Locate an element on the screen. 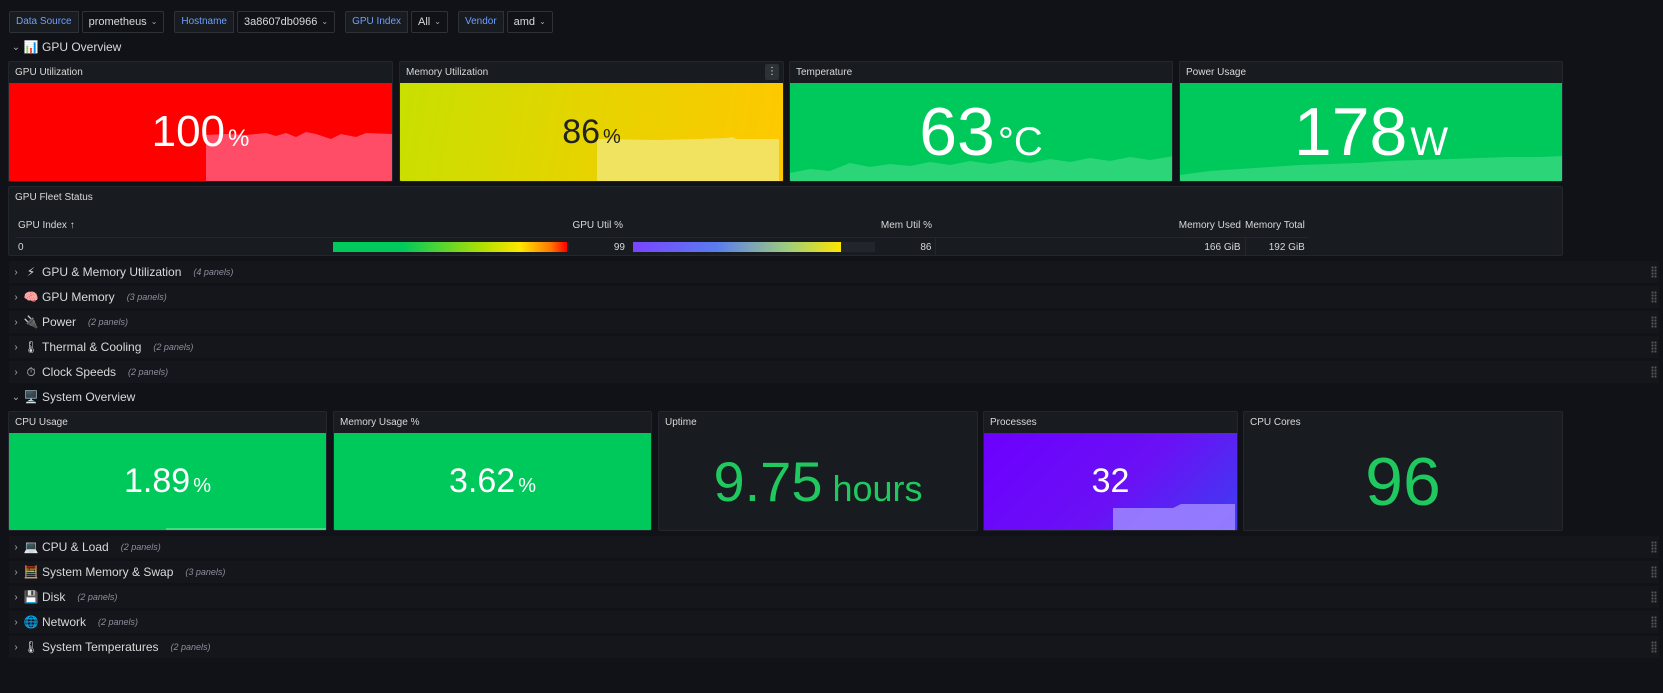 The height and width of the screenshot is (693, 1663). row-title: Power is located at coordinates (59, 322).